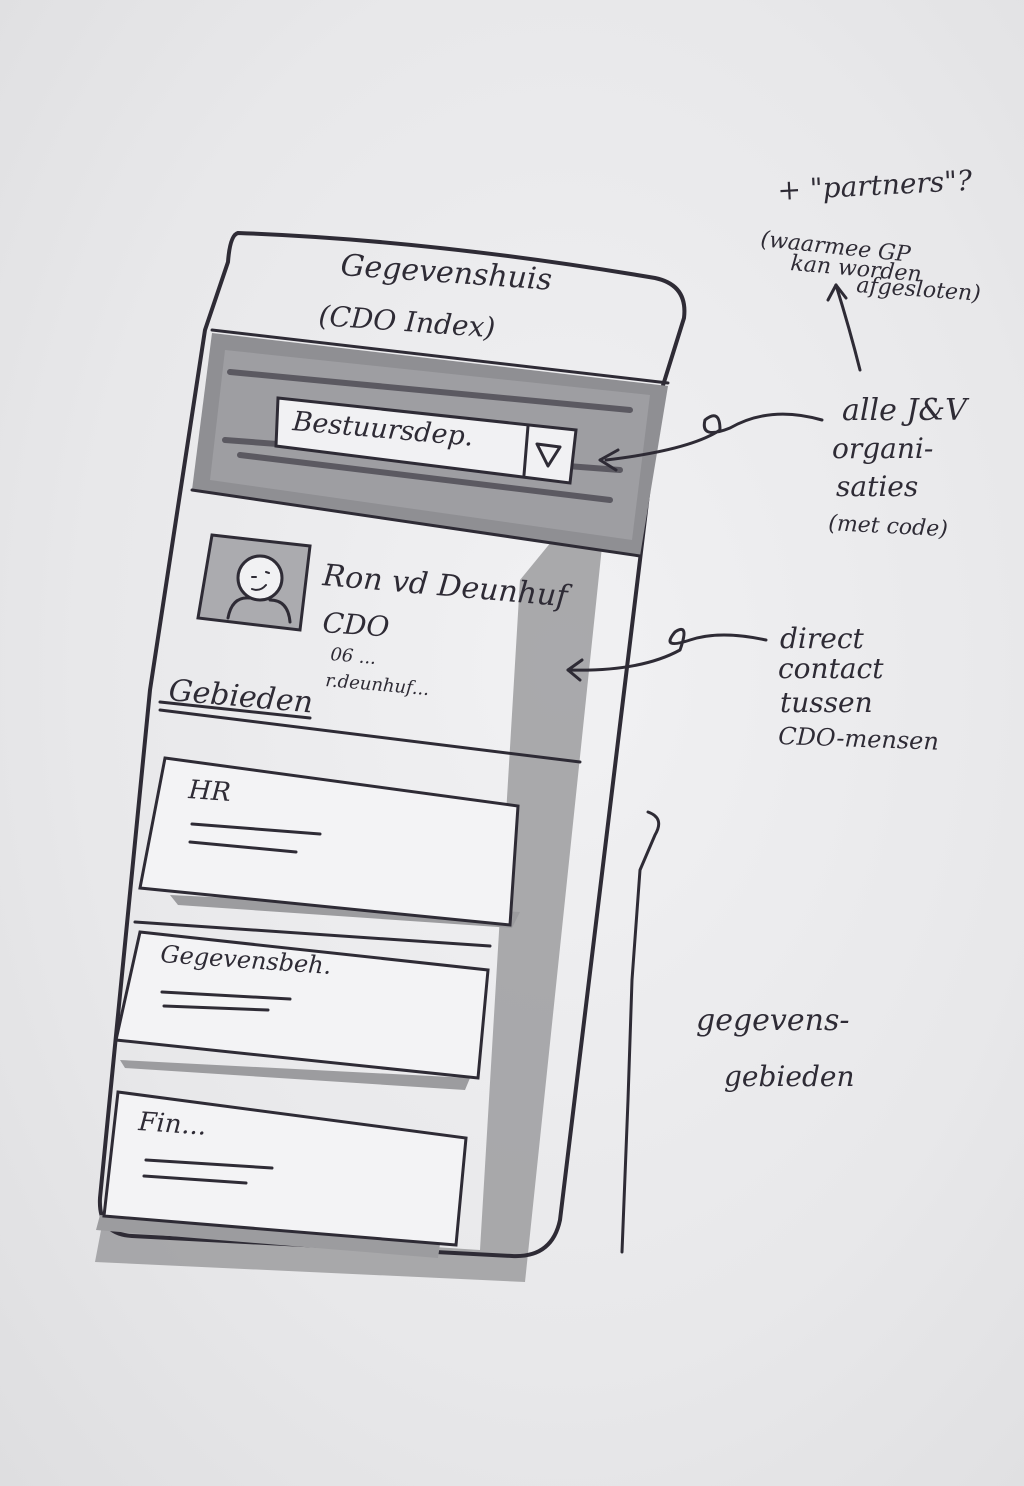  Describe the element at coordinates (826, 702) in the screenshot. I see `annotation-contact: tussen` at that location.